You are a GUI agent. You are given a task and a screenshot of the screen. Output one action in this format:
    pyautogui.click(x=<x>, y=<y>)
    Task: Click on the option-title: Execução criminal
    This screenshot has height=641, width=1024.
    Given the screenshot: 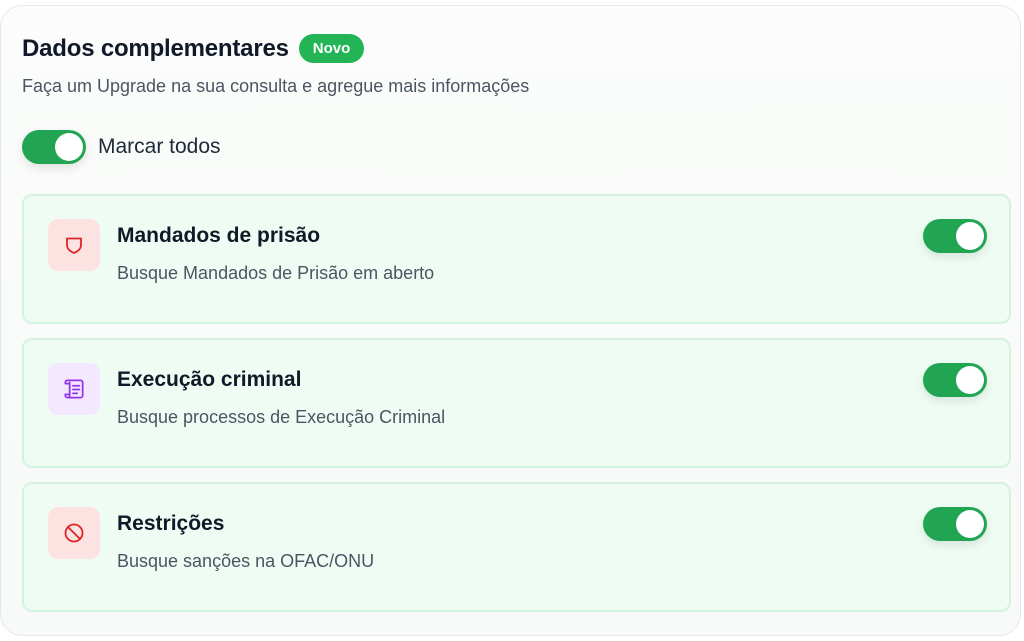 What is the action you would take?
    pyautogui.click(x=209, y=379)
    